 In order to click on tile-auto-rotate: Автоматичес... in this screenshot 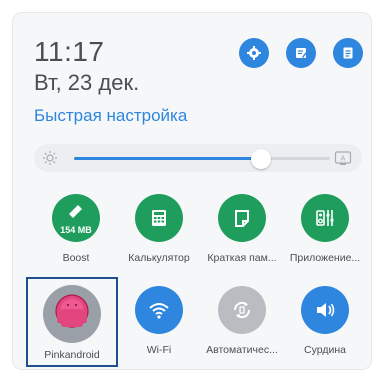, I will do `click(242, 327)`.